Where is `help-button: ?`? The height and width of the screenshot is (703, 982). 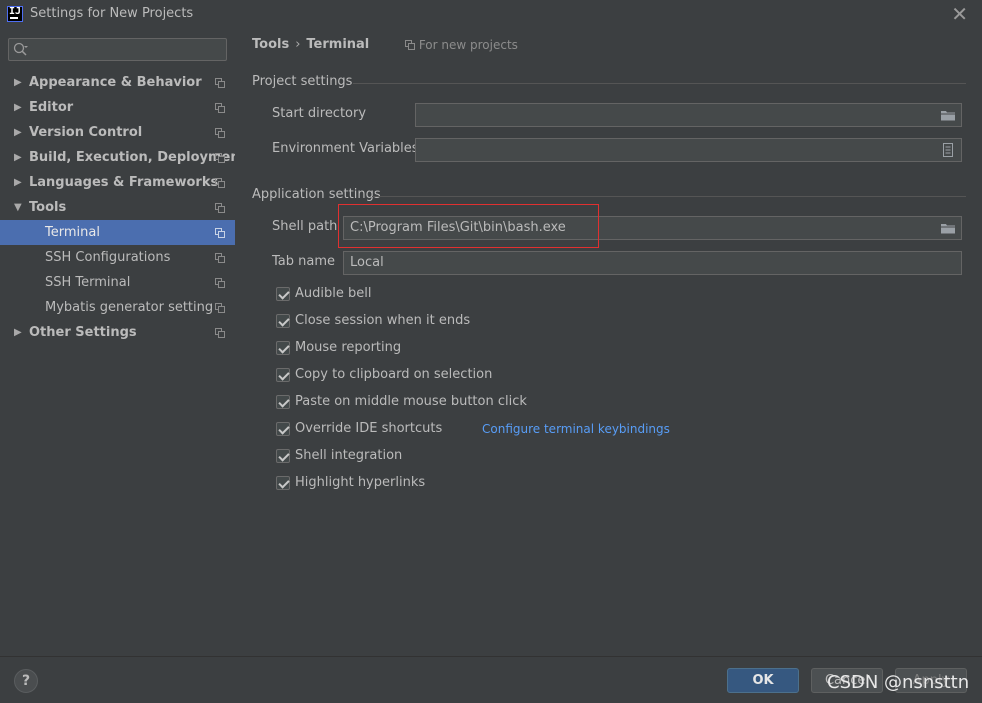
help-button: ? is located at coordinates (26, 681).